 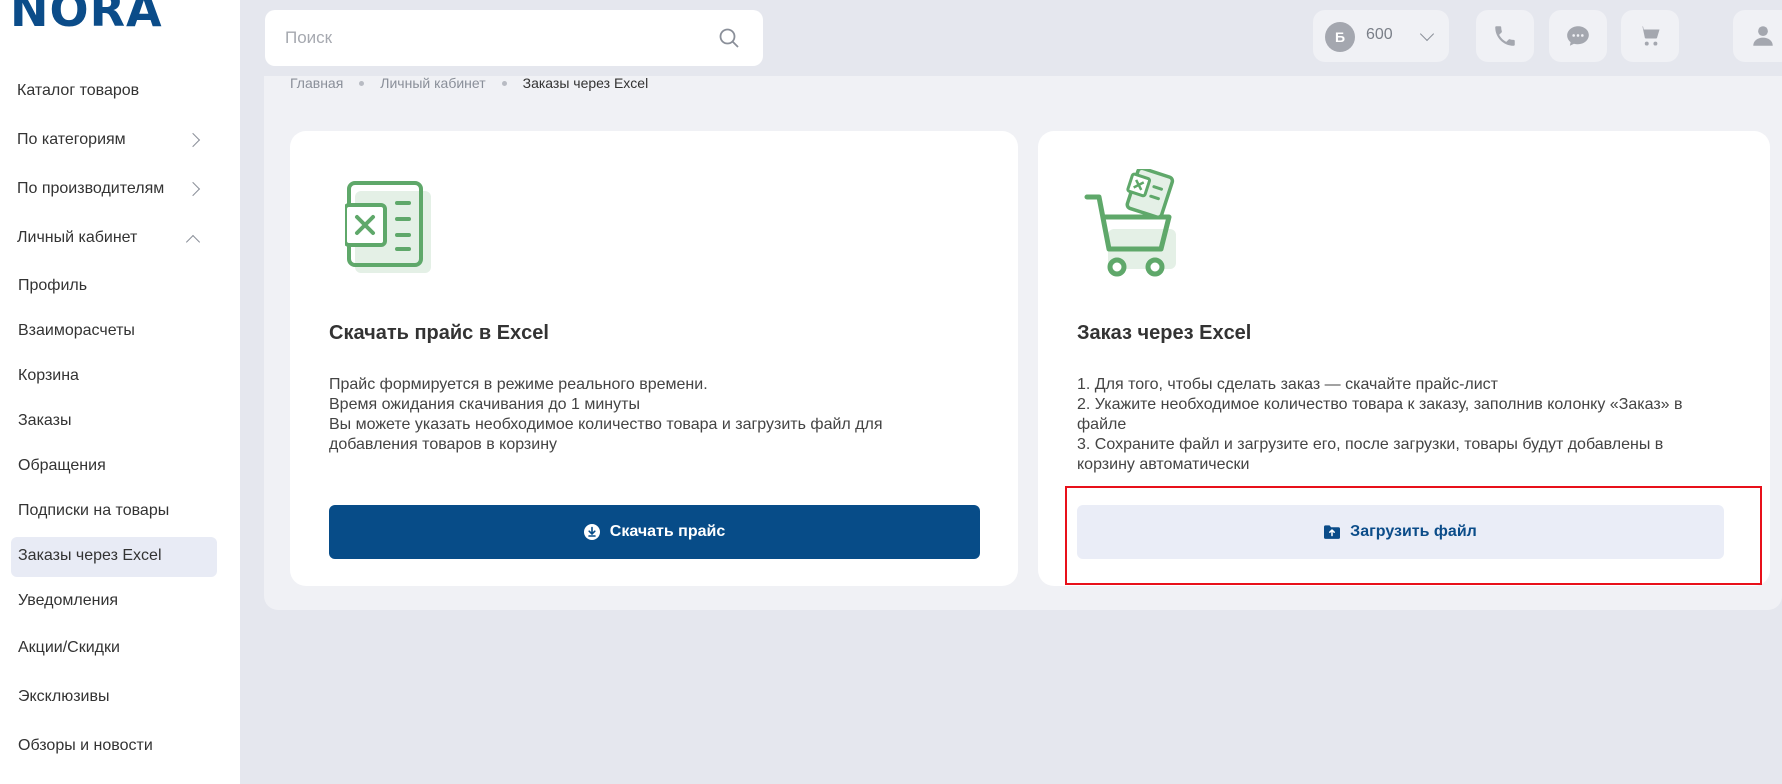 I want to click on sidebar-item-label: Каталог товаров, so click(x=78, y=90).